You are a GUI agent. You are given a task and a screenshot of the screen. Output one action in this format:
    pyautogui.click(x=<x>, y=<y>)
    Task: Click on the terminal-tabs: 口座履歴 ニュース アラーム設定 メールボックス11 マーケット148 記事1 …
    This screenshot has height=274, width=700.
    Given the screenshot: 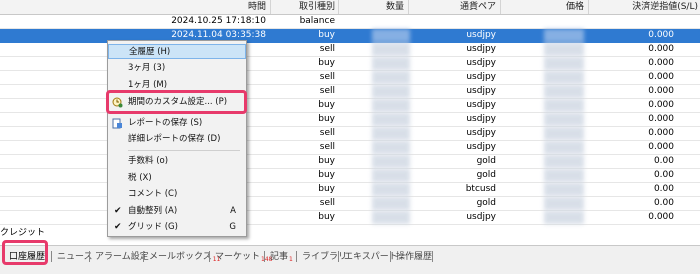 What is the action you would take?
    pyautogui.click(x=350, y=259)
    